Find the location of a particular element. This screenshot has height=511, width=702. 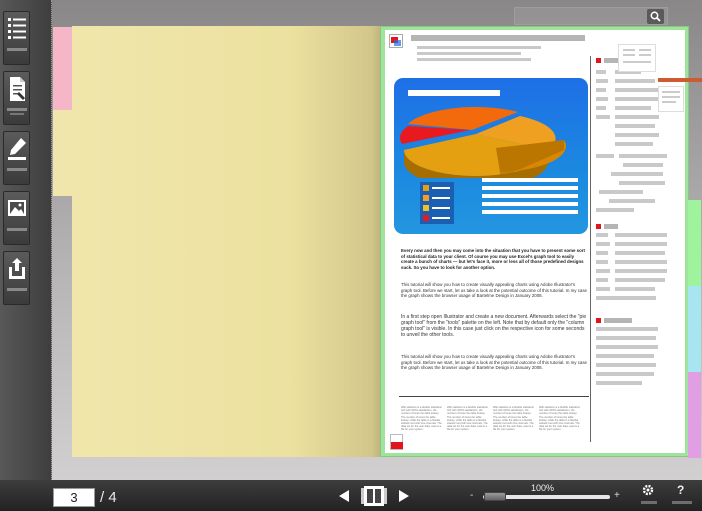

settings-button is located at coordinates (648, 490).